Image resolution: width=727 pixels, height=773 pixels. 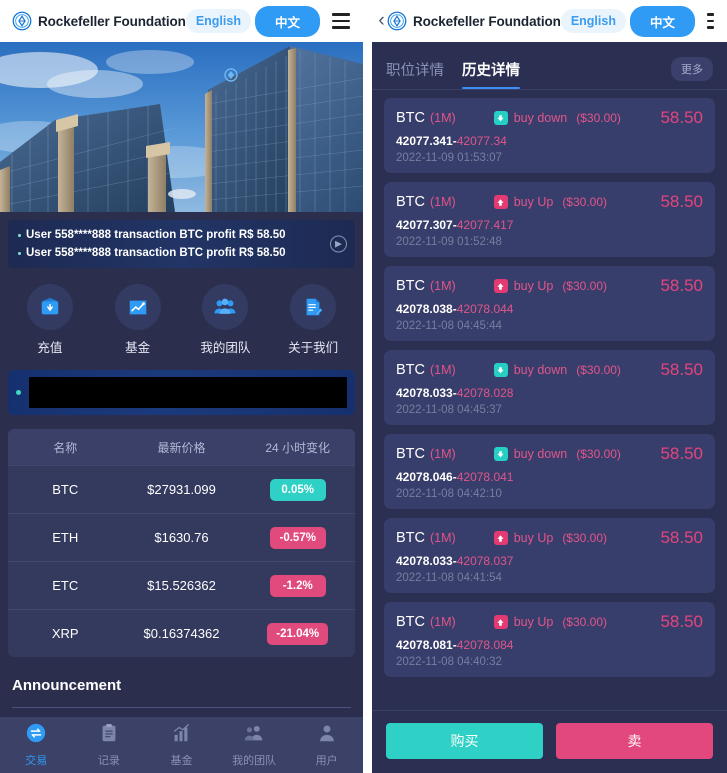 What do you see at coordinates (549, 141) in the screenshot?
I see `price-range: 42077.341-42077.34` at bounding box center [549, 141].